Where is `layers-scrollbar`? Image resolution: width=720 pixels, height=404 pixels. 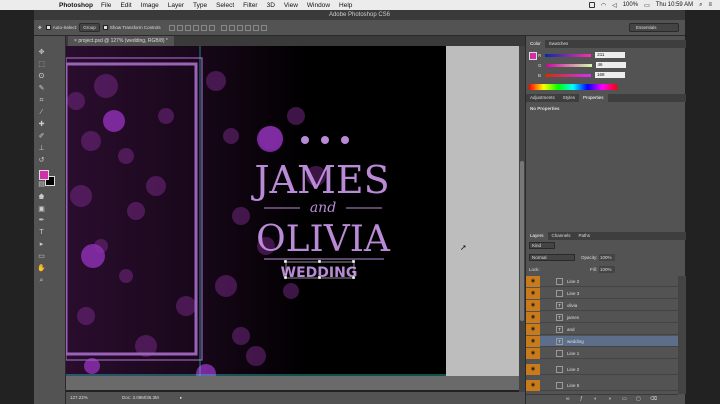
layers-scrollbar is located at coordinates (682, 335).